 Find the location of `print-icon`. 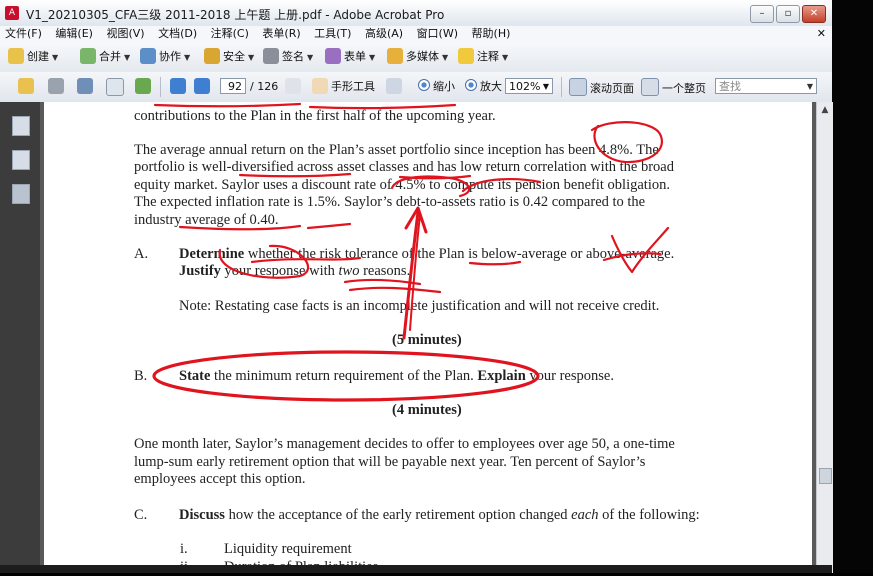

print-icon is located at coordinates (56, 86).